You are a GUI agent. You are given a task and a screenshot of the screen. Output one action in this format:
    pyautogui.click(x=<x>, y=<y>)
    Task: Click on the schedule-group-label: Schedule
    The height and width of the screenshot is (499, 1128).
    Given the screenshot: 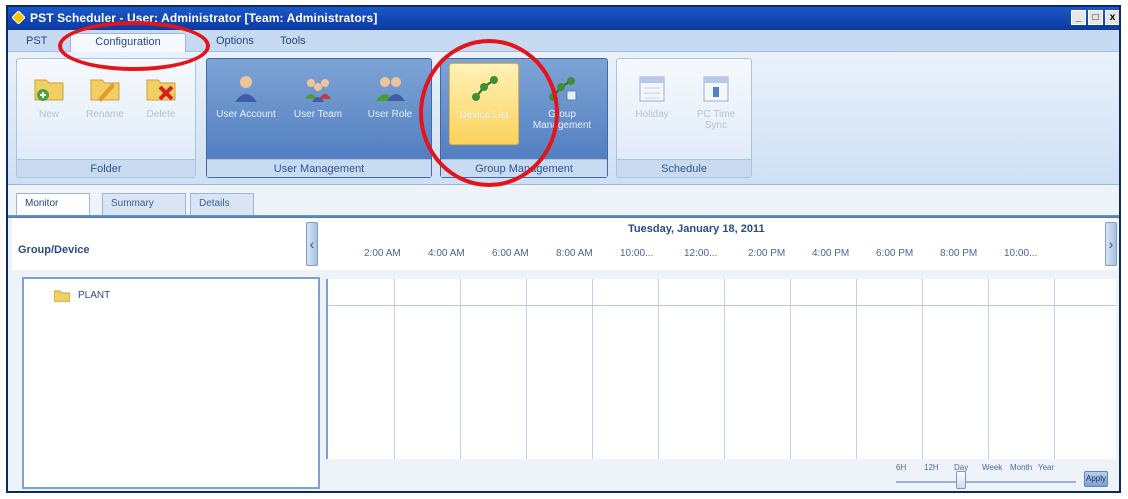 What is the action you would take?
    pyautogui.click(x=684, y=168)
    